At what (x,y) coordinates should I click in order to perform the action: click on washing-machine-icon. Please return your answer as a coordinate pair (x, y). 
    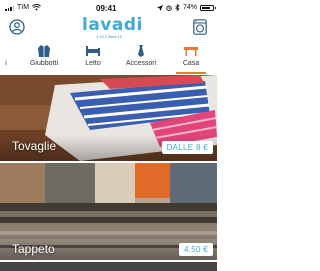
    Looking at the image, I should click on (200, 27).